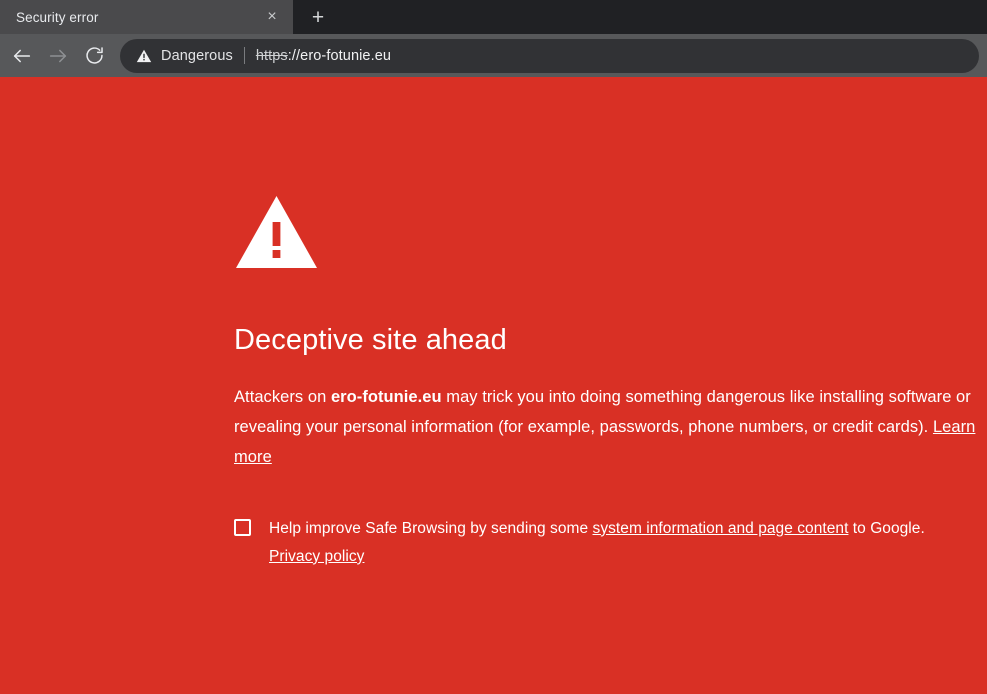  What do you see at coordinates (146, 17) in the screenshot?
I see `tab-security-error: Security error ×` at bounding box center [146, 17].